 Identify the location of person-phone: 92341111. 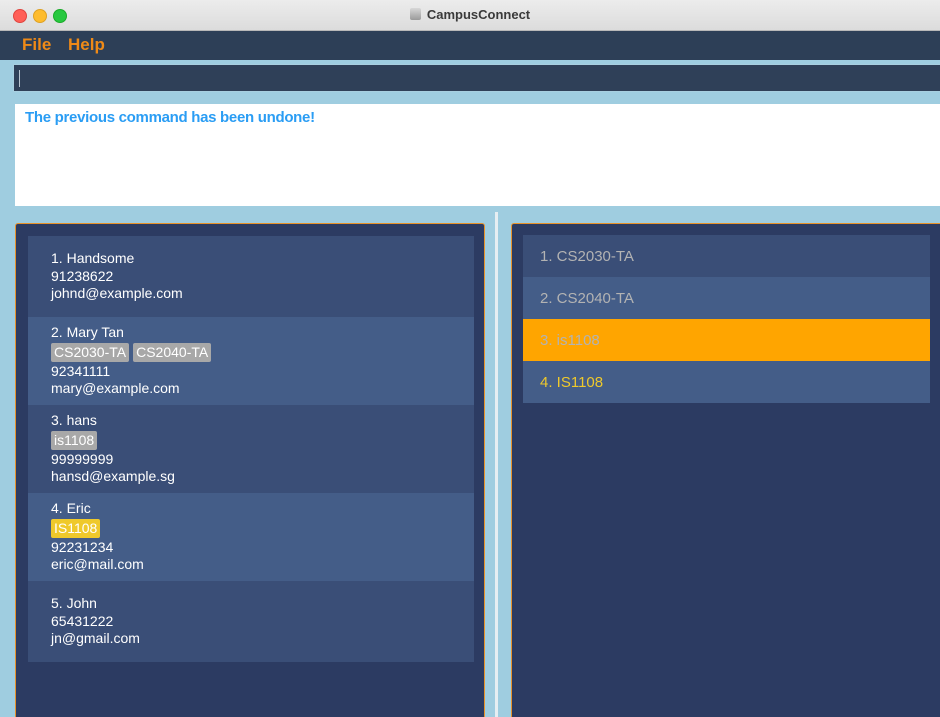
(81, 370).